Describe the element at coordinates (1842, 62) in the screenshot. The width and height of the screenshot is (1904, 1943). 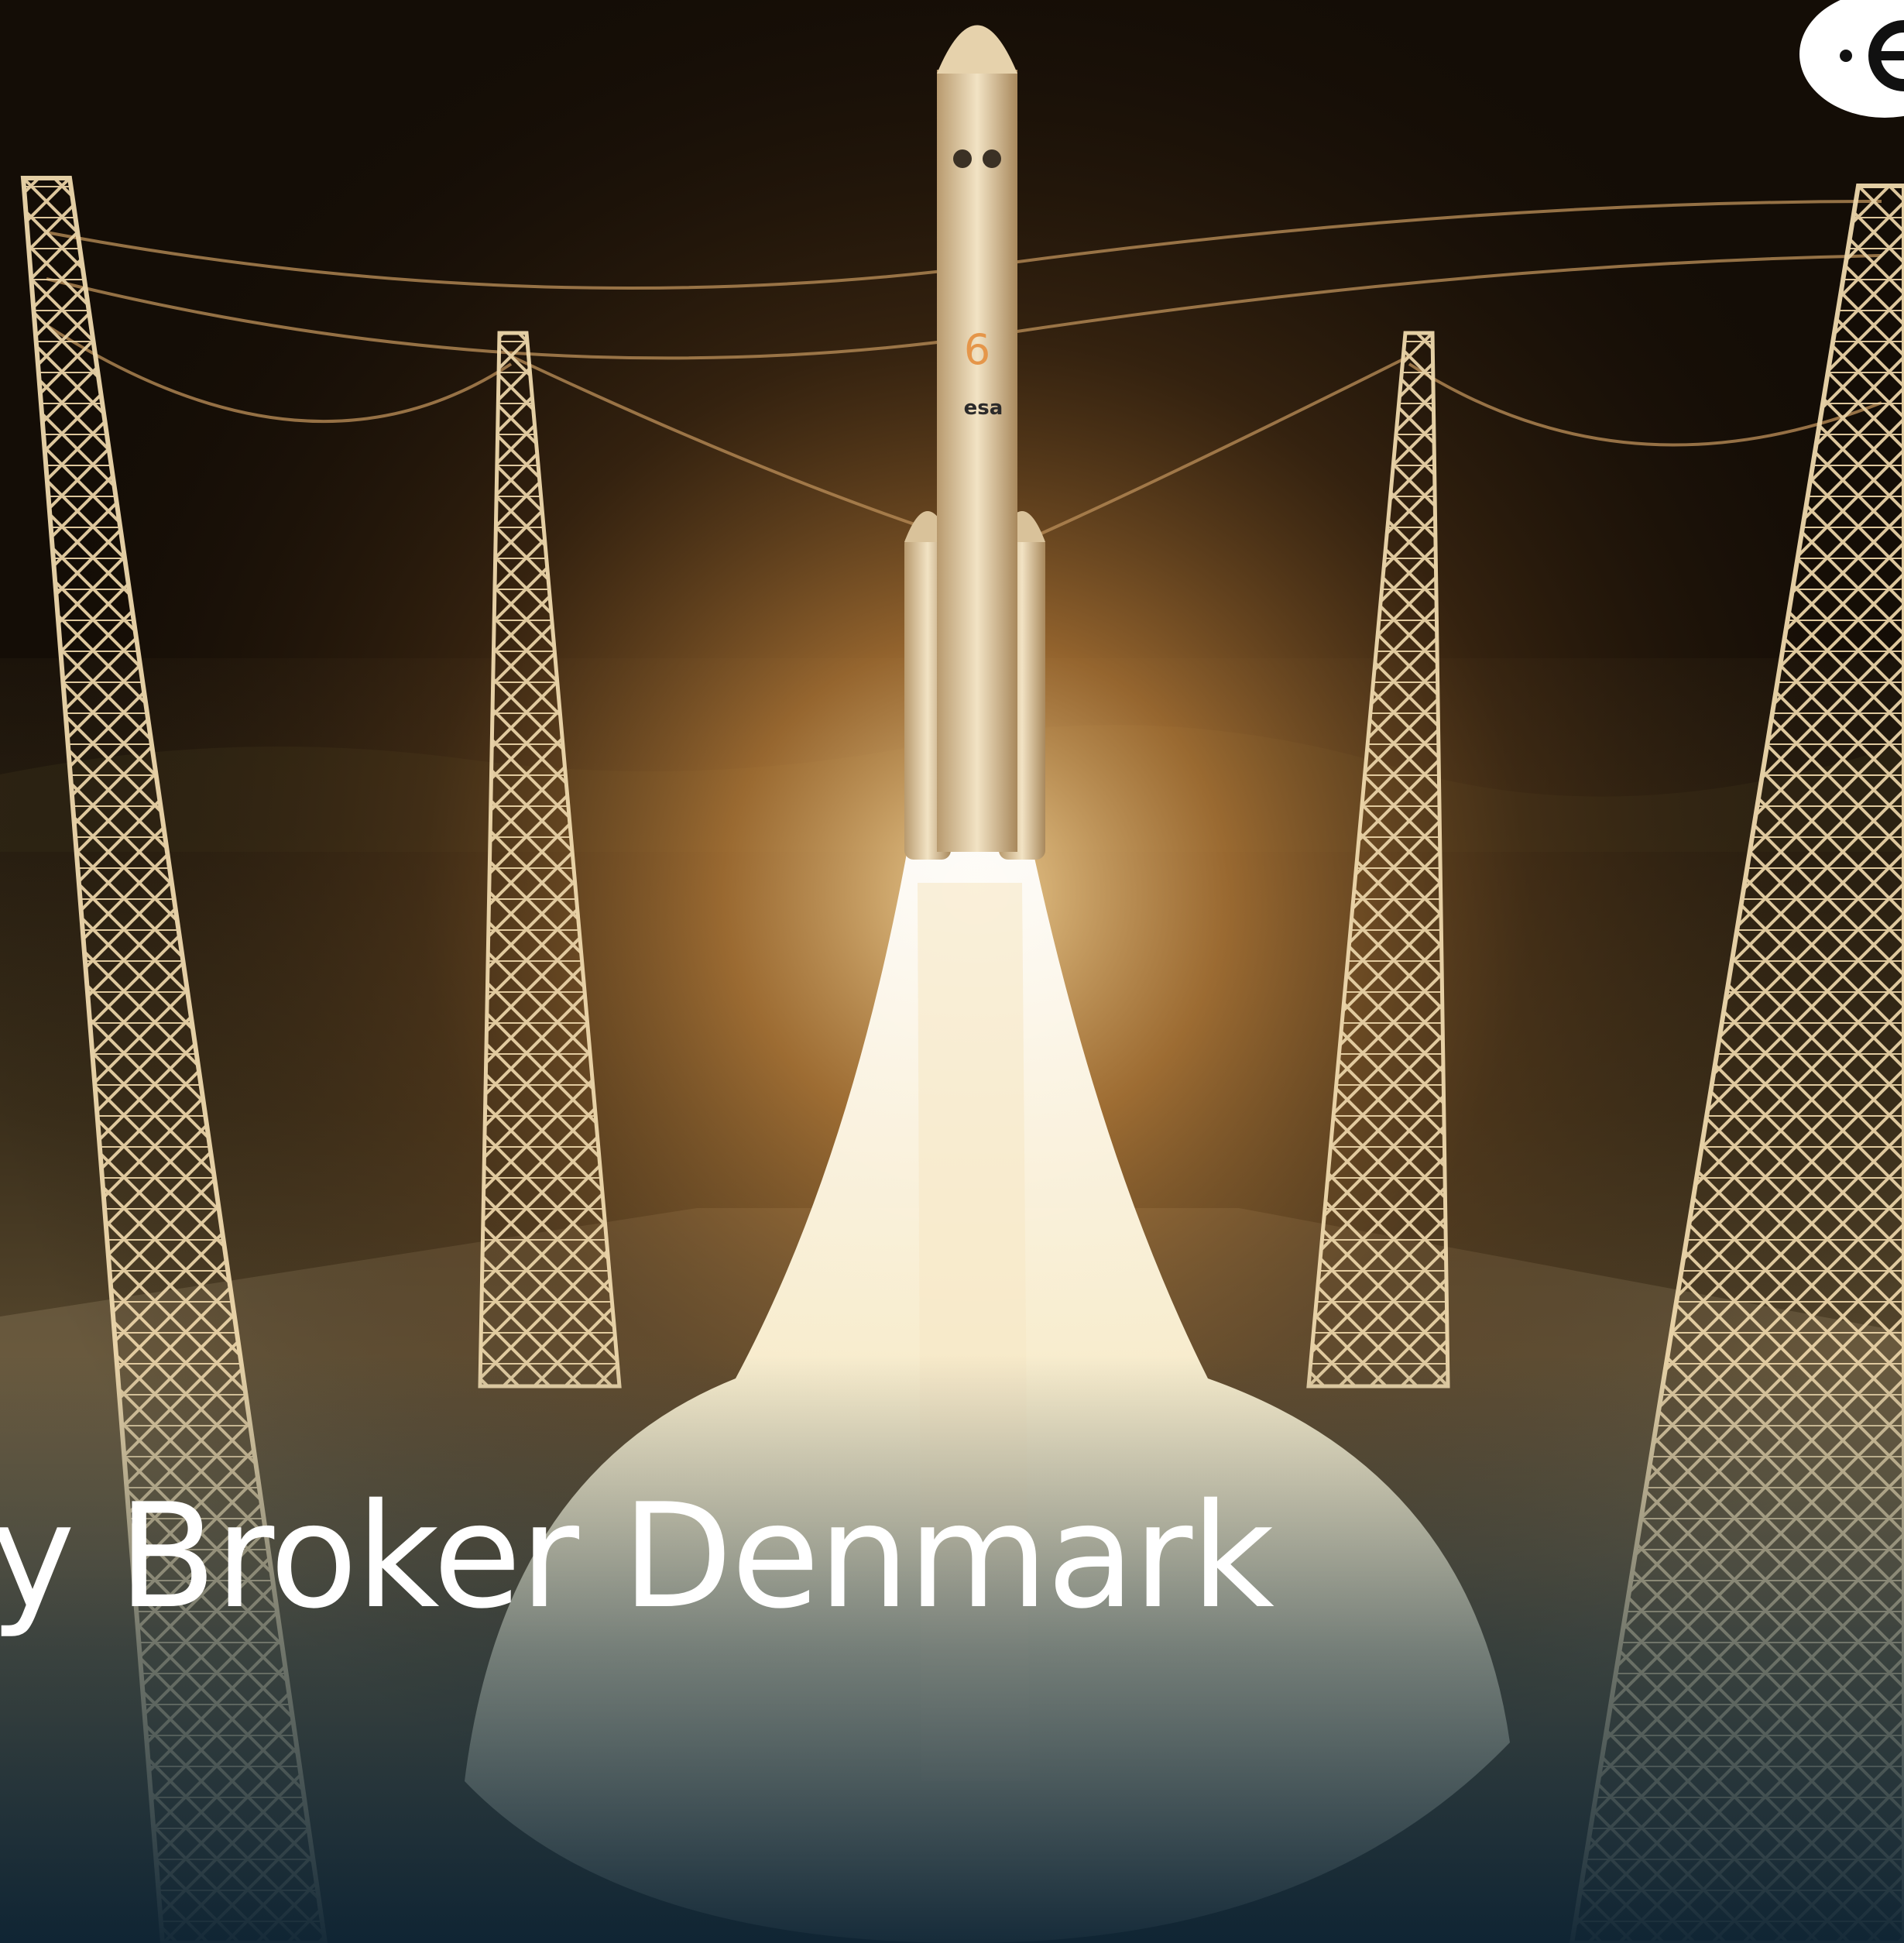
I see `esa-logo-icon` at that location.